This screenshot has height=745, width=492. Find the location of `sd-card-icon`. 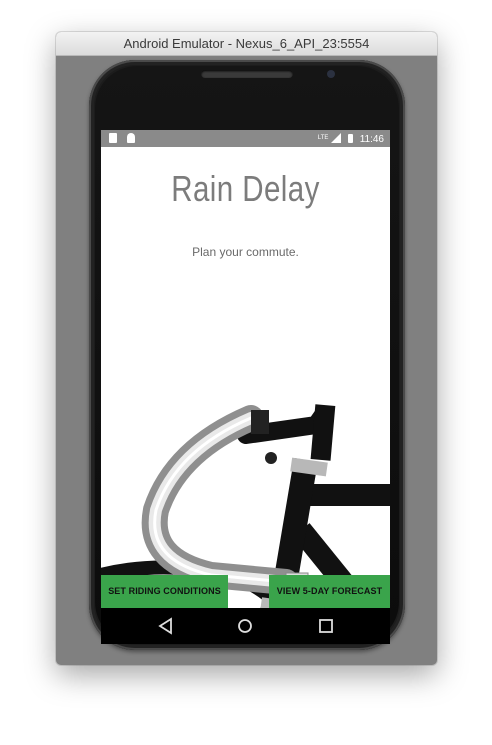

sd-card-icon is located at coordinates (113, 138).